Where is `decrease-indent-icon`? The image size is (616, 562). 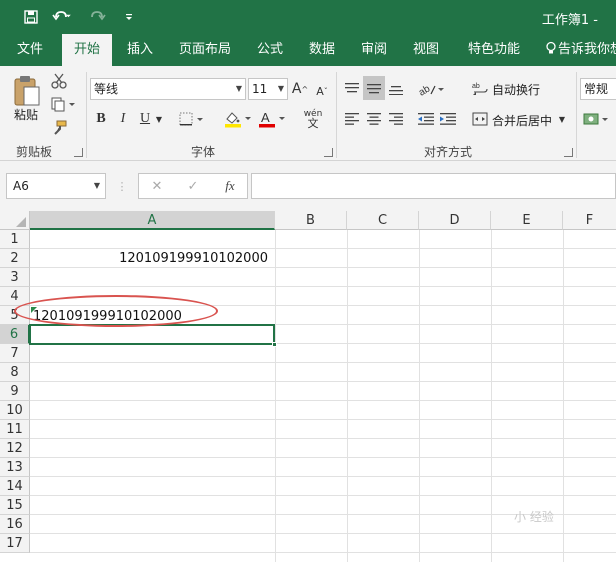
decrease-indent-icon is located at coordinates (426, 119).